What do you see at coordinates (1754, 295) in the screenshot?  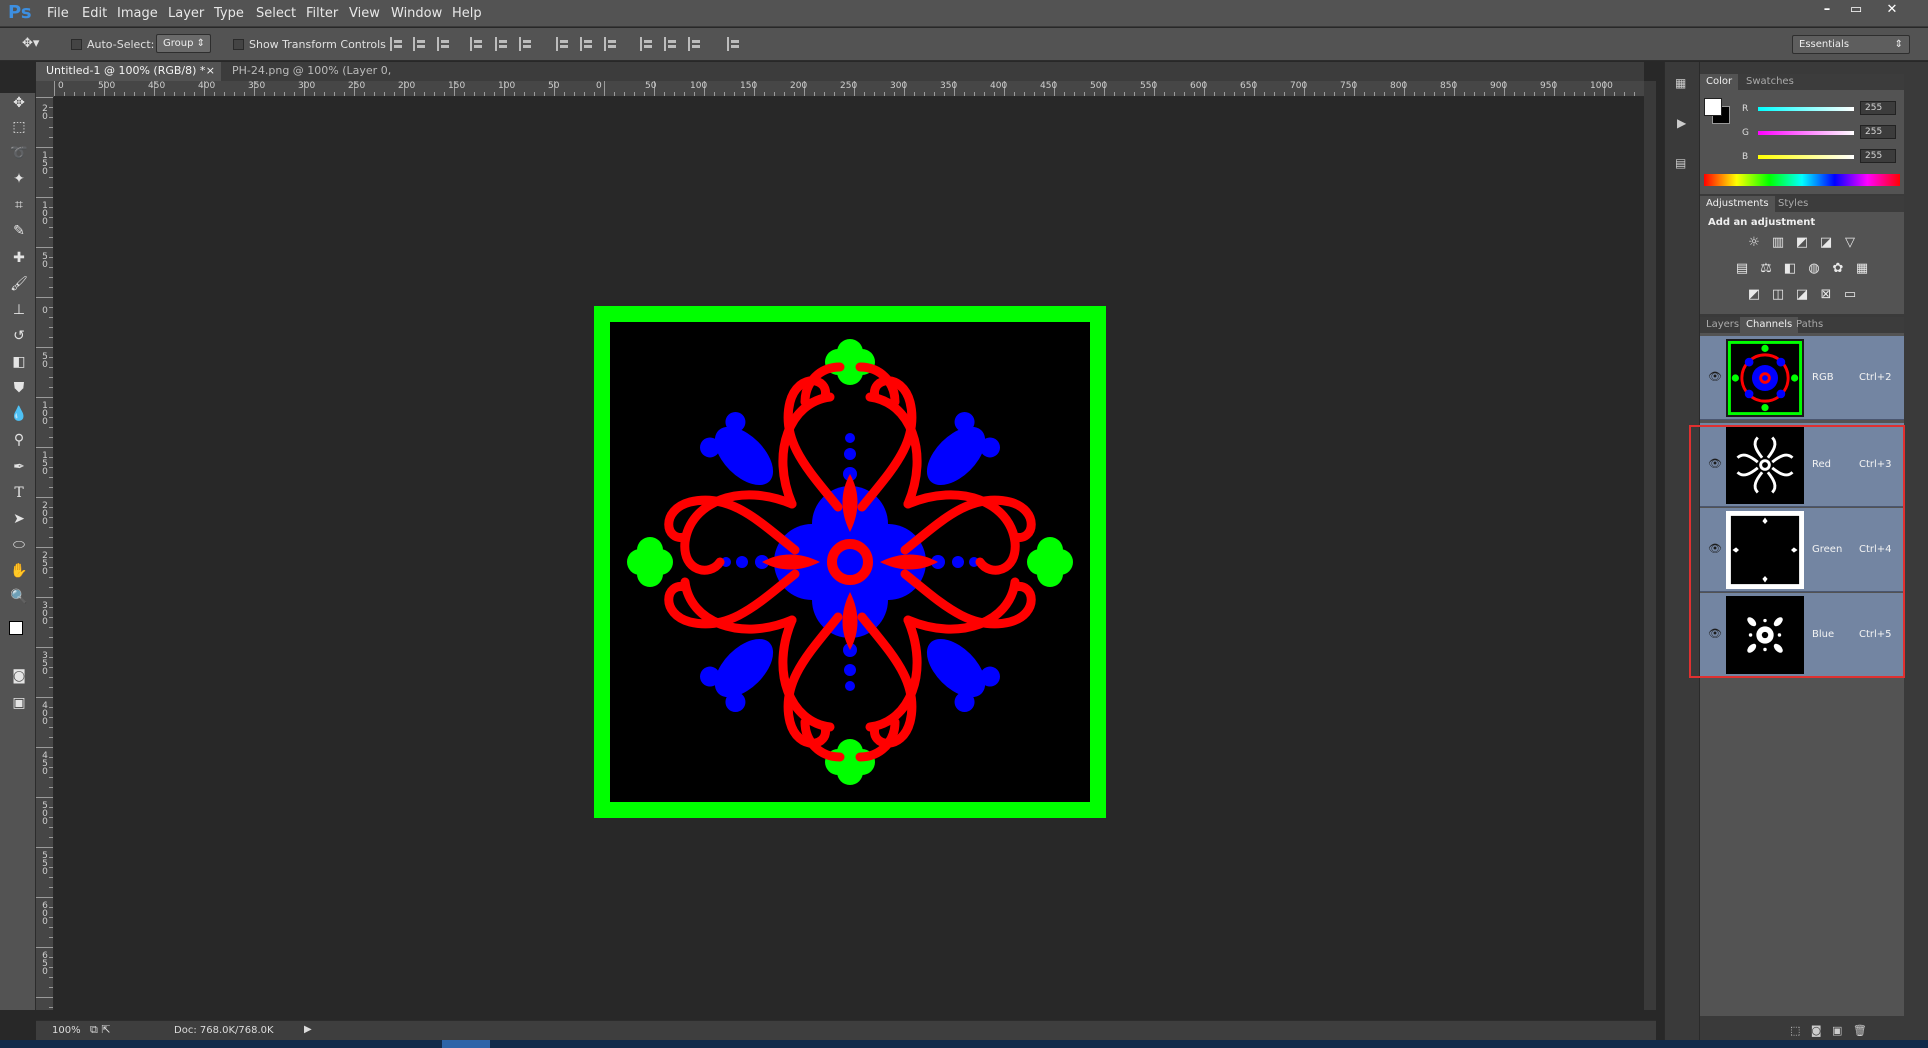 I see `invert-icon: ◩` at bounding box center [1754, 295].